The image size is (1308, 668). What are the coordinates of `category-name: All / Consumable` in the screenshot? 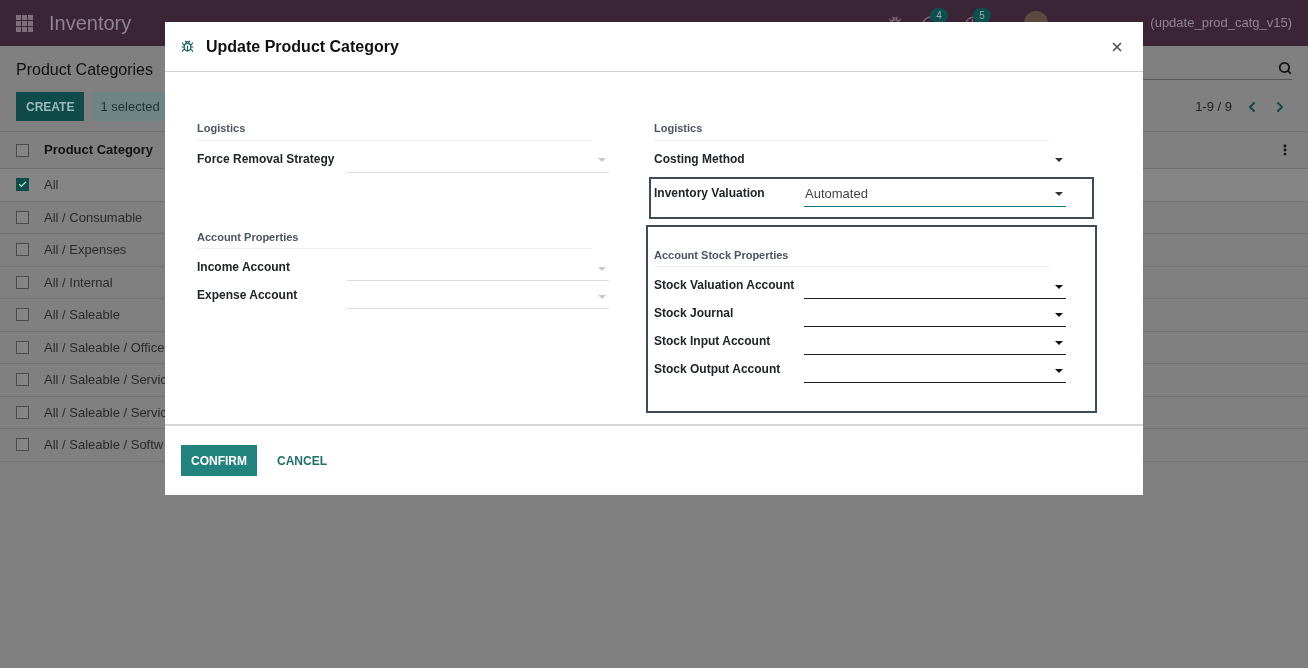 It's located at (93, 217).